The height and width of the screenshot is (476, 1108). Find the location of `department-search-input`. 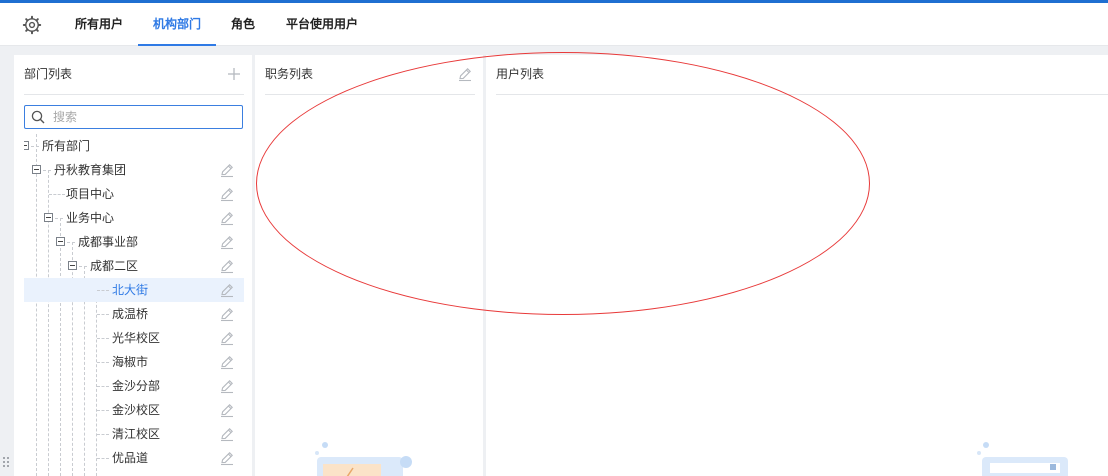

department-search-input is located at coordinates (143, 117).